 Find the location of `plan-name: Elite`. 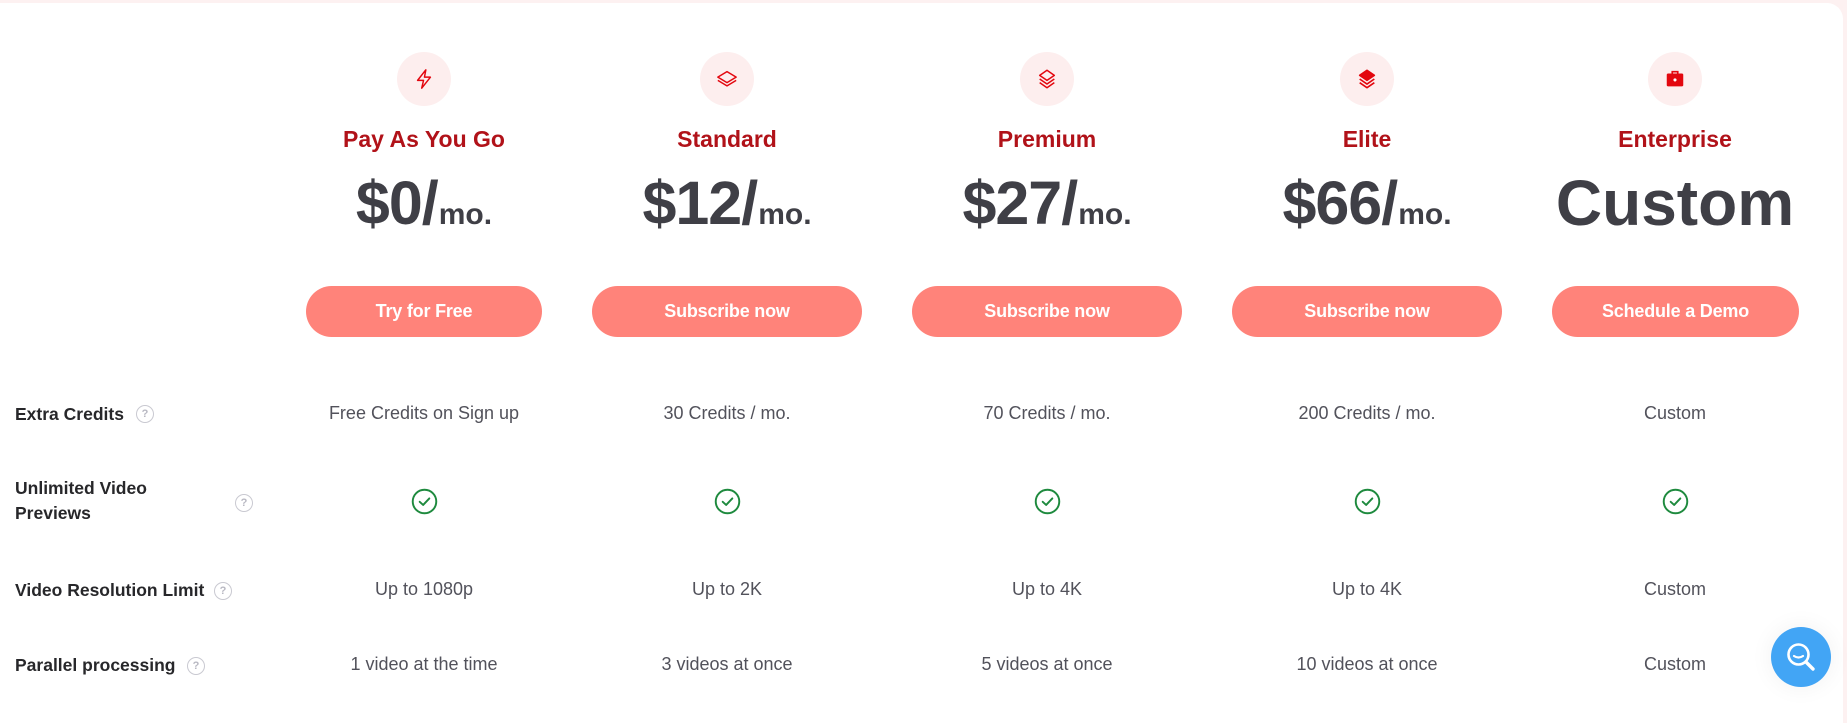

plan-name: Elite is located at coordinates (1367, 139).